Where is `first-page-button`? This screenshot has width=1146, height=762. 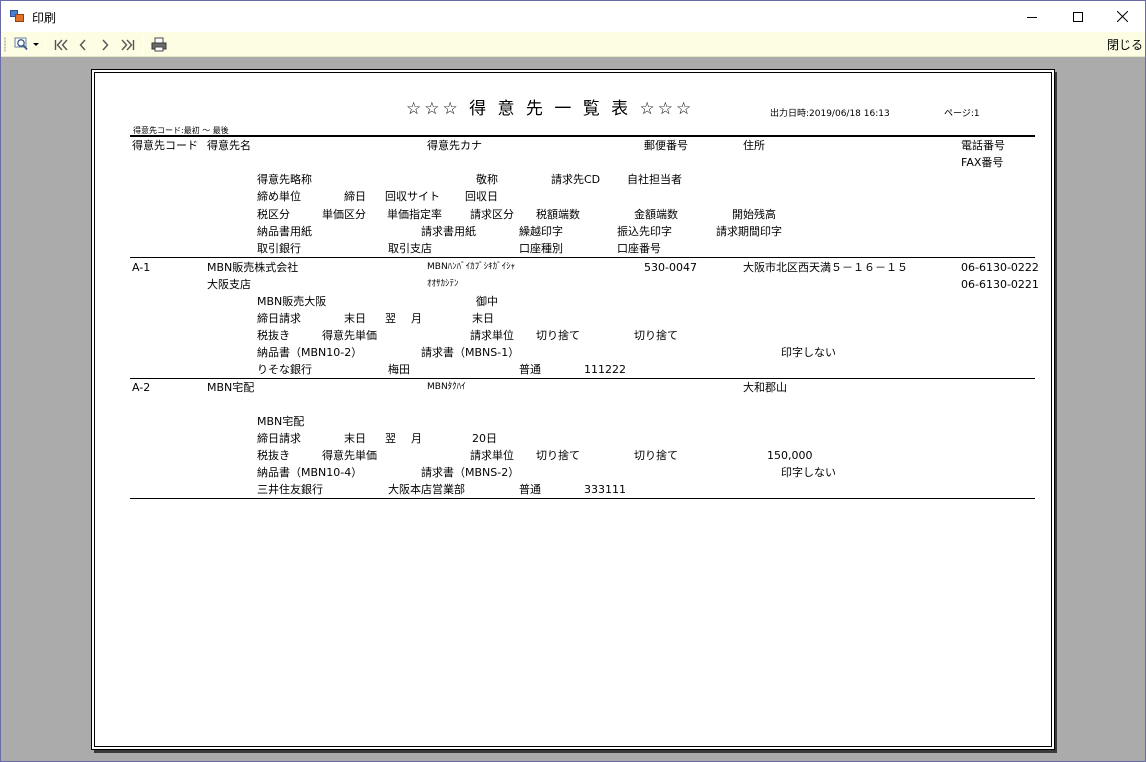 first-page-button is located at coordinates (61, 44).